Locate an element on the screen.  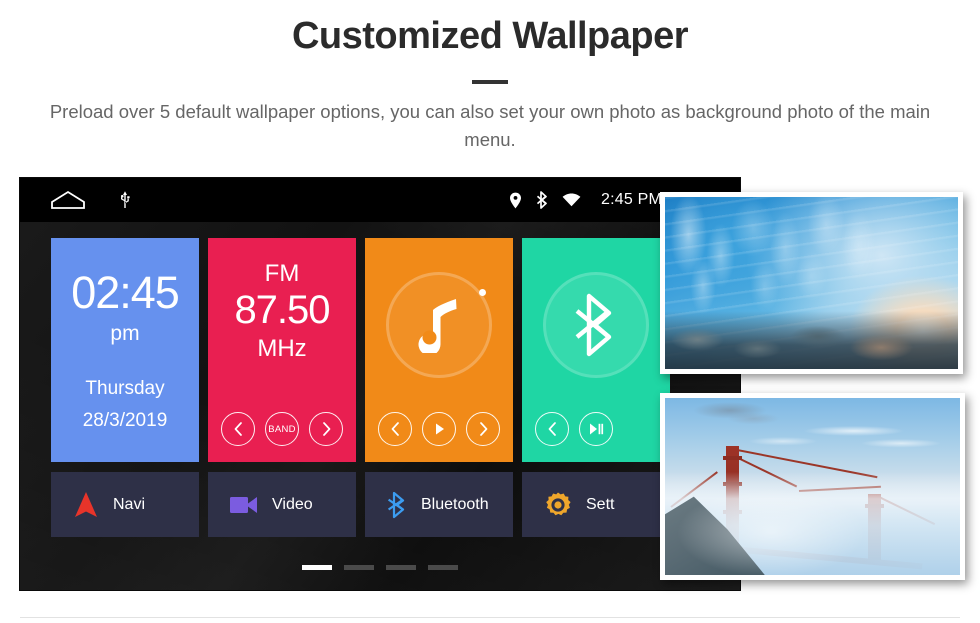
app-shortcut-navi: Navi is located at coordinates (125, 504).